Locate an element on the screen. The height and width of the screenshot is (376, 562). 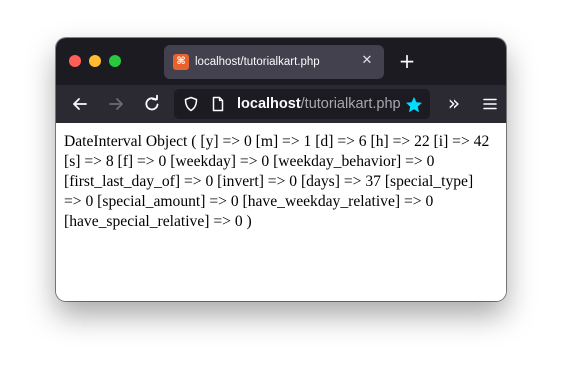
overflow-button: » is located at coordinates (454, 103).